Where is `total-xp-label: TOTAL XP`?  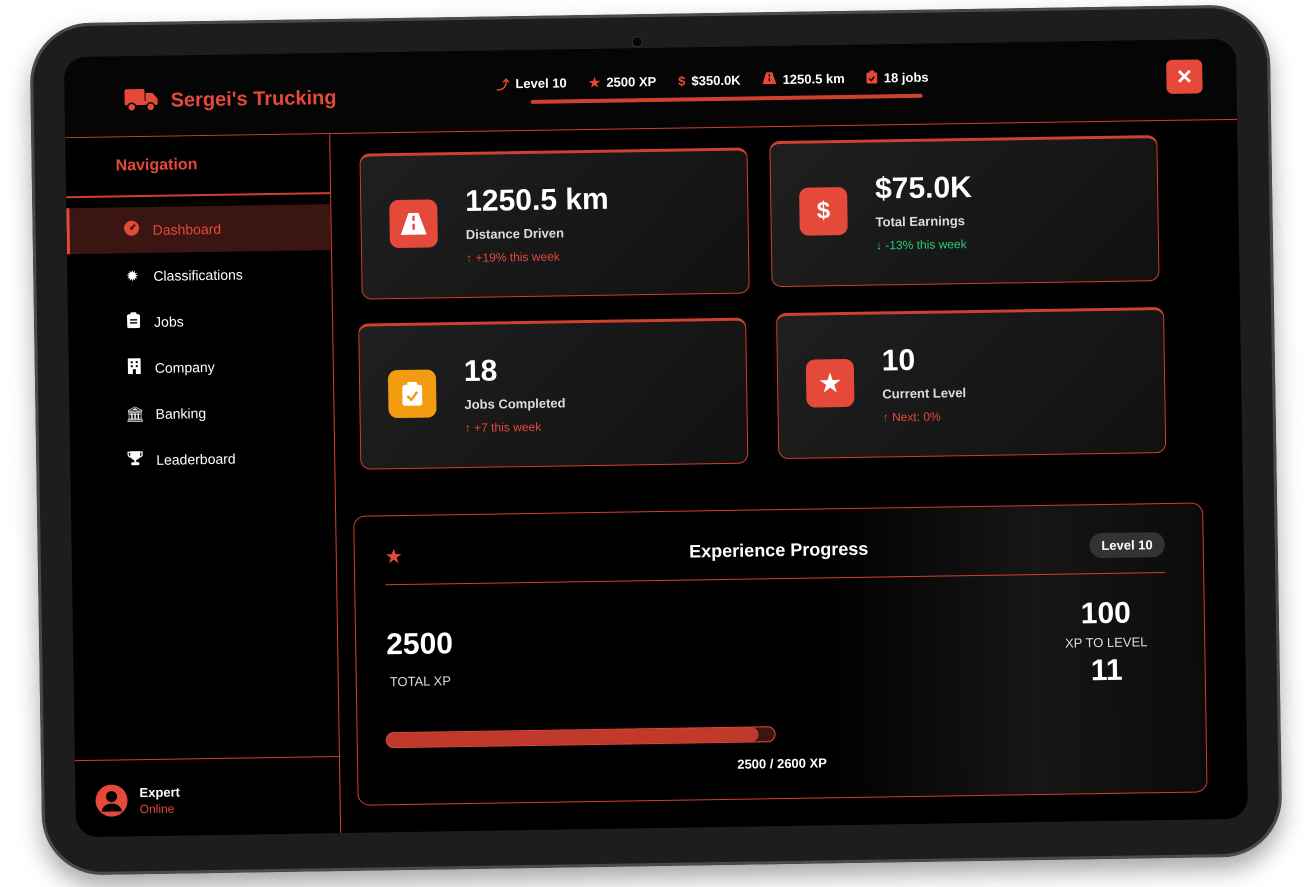 total-xp-label: TOTAL XP is located at coordinates (420, 681).